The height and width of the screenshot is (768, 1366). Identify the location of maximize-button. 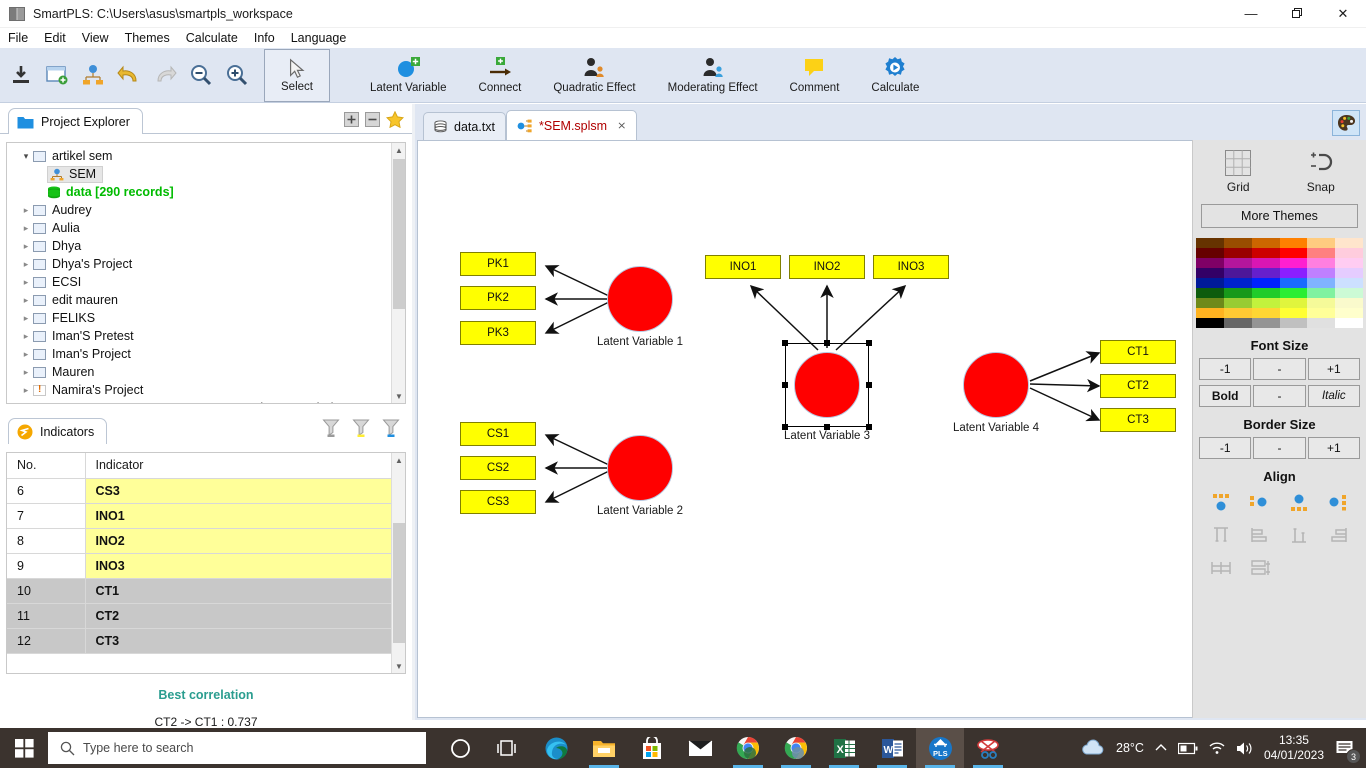
(1297, 14).